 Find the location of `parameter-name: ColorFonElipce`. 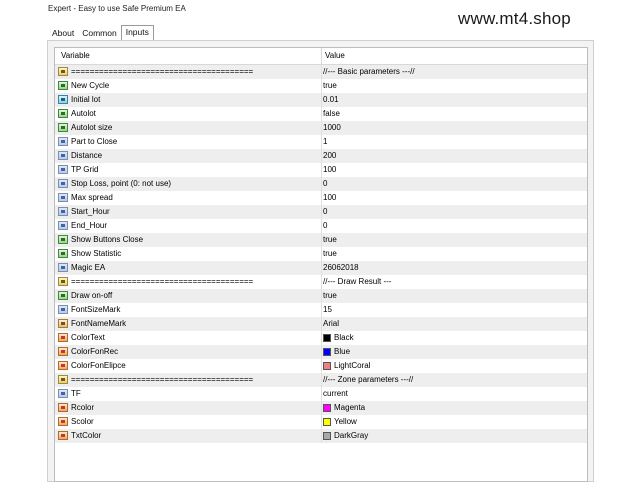

parameter-name: ColorFonElipce is located at coordinates (98, 365).